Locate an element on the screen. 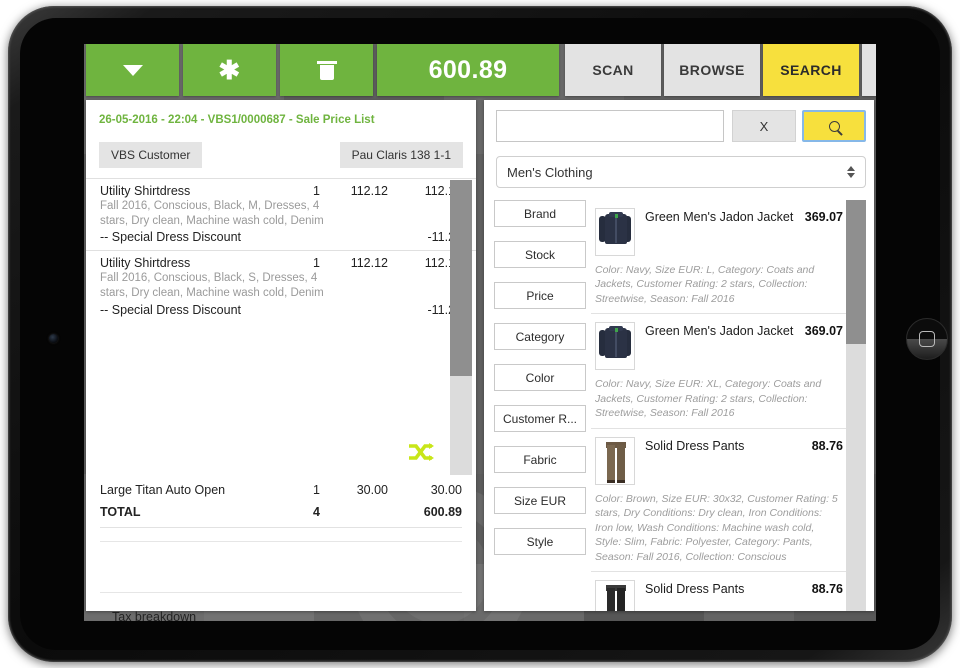 This screenshot has width=960, height=668. facet-price: Price is located at coordinates (540, 295).